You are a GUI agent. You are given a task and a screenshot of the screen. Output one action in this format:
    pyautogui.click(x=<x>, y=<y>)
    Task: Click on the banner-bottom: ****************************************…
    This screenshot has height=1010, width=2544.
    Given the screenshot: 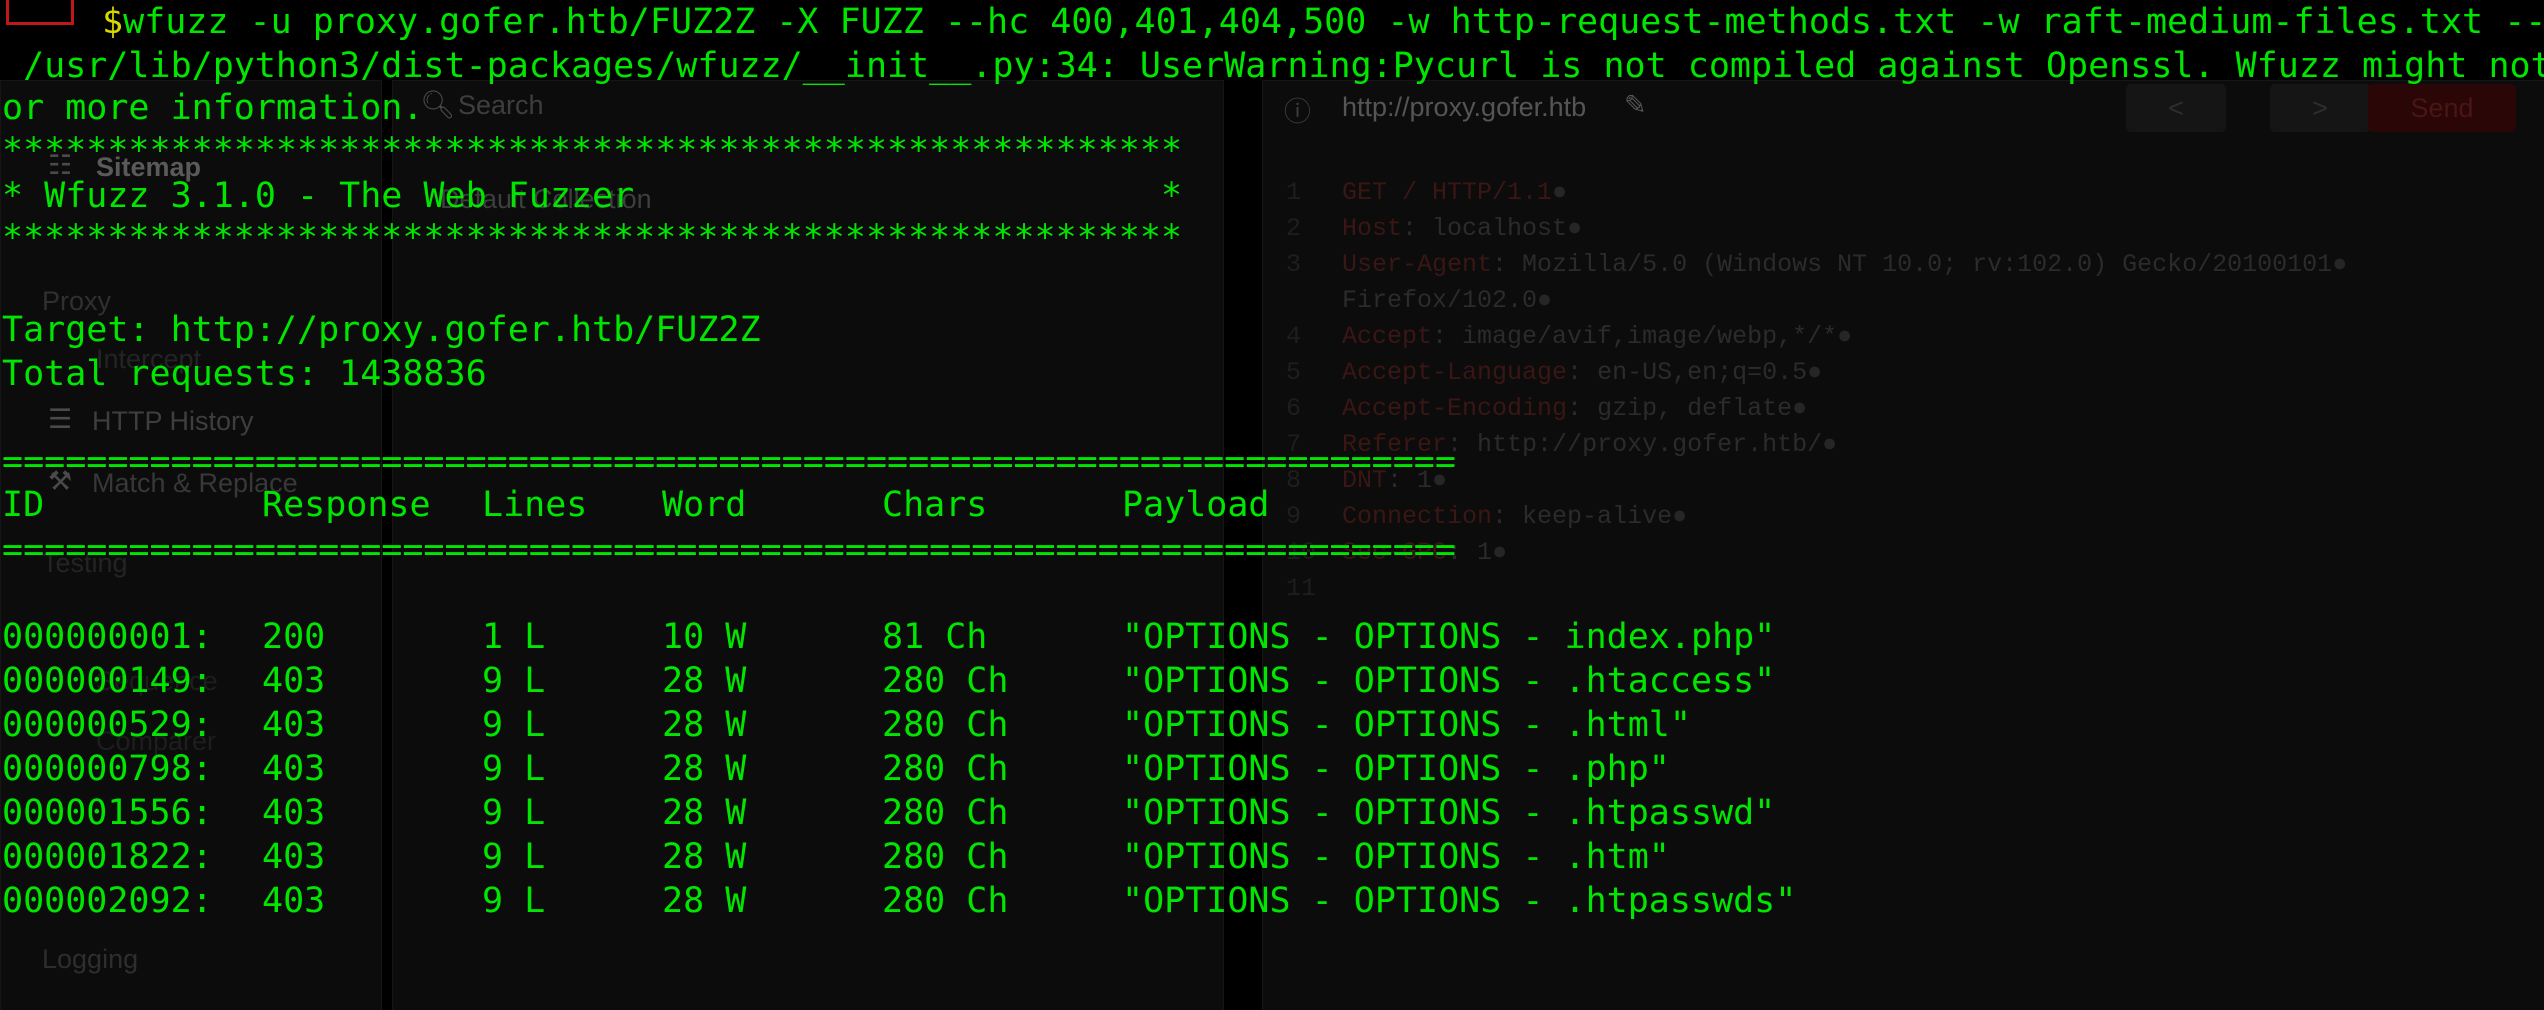 What is the action you would take?
    pyautogui.click(x=592, y=238)
    